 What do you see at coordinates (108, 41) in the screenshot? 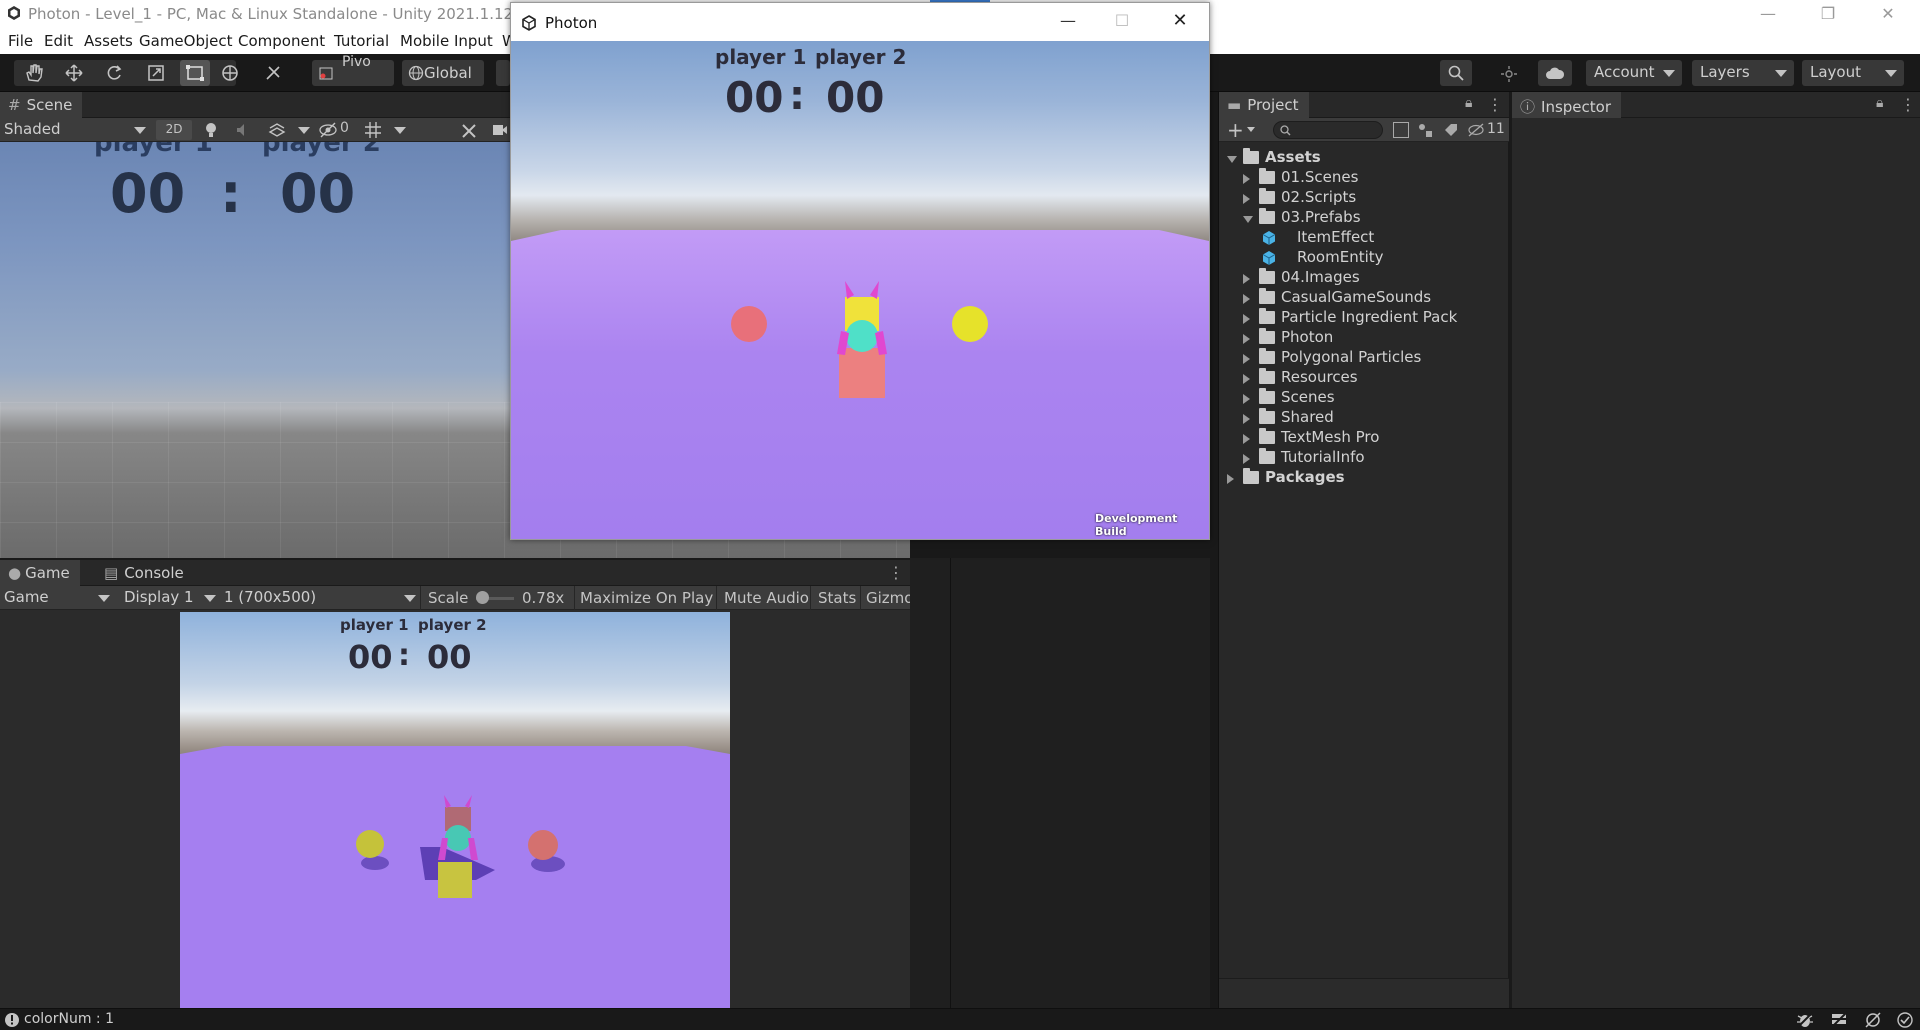
I see `menu-assets: Assets` at bounding box center [108, 41].